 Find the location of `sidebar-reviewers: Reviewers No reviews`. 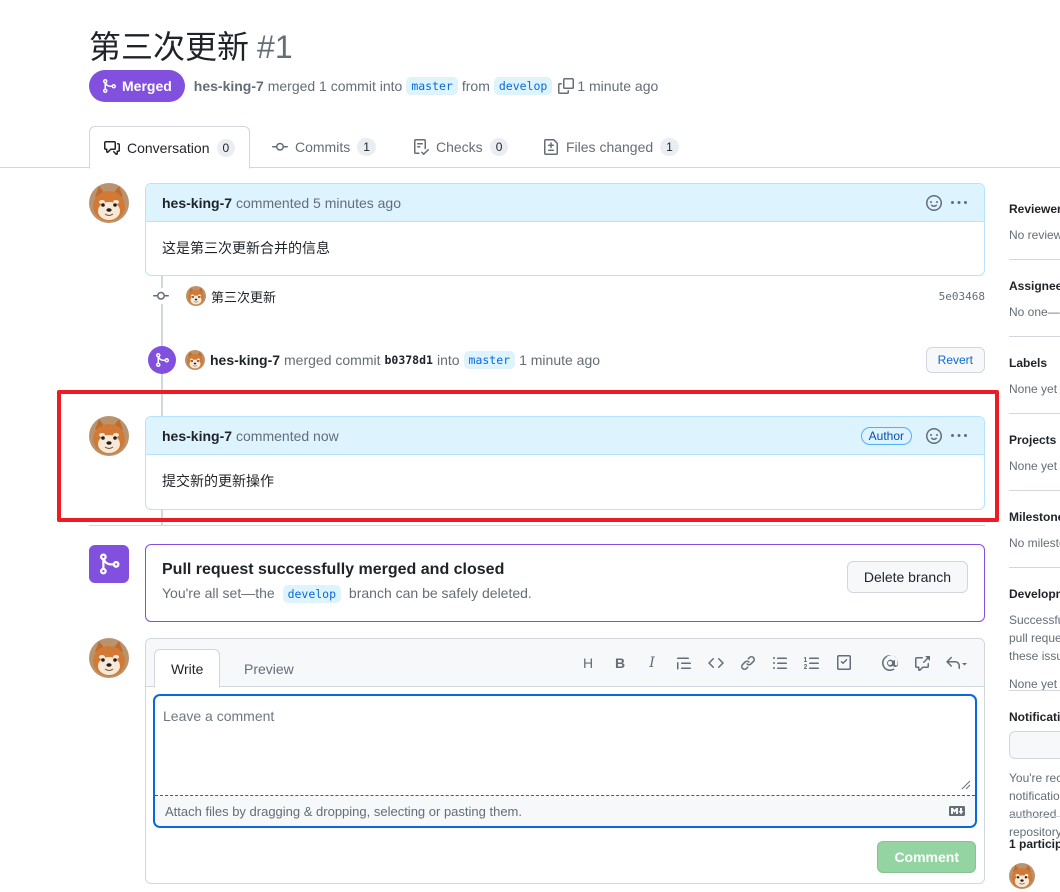

sidebar-reviewers: Reviewers No reviews is located at coordinates (1034, 223).